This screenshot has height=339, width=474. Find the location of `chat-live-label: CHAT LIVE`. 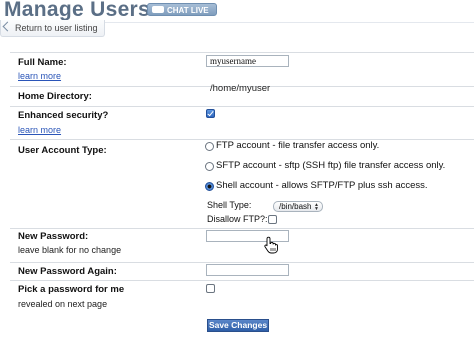

chat-live-label: CHAT LIVE is located at coordinates (188, 10).